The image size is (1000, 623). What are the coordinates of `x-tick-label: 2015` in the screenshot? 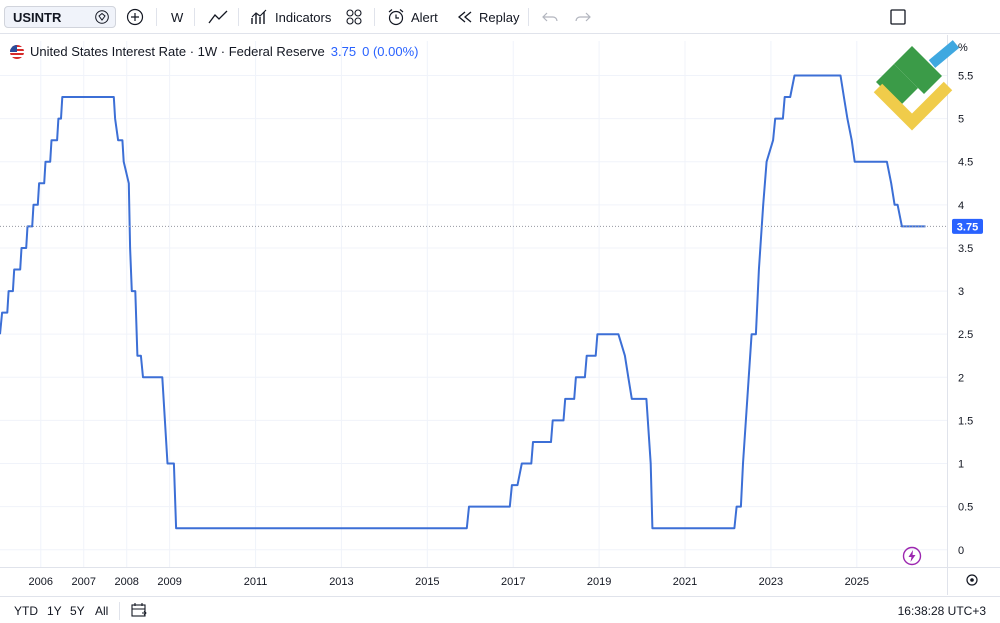 It's located at (427, 582).